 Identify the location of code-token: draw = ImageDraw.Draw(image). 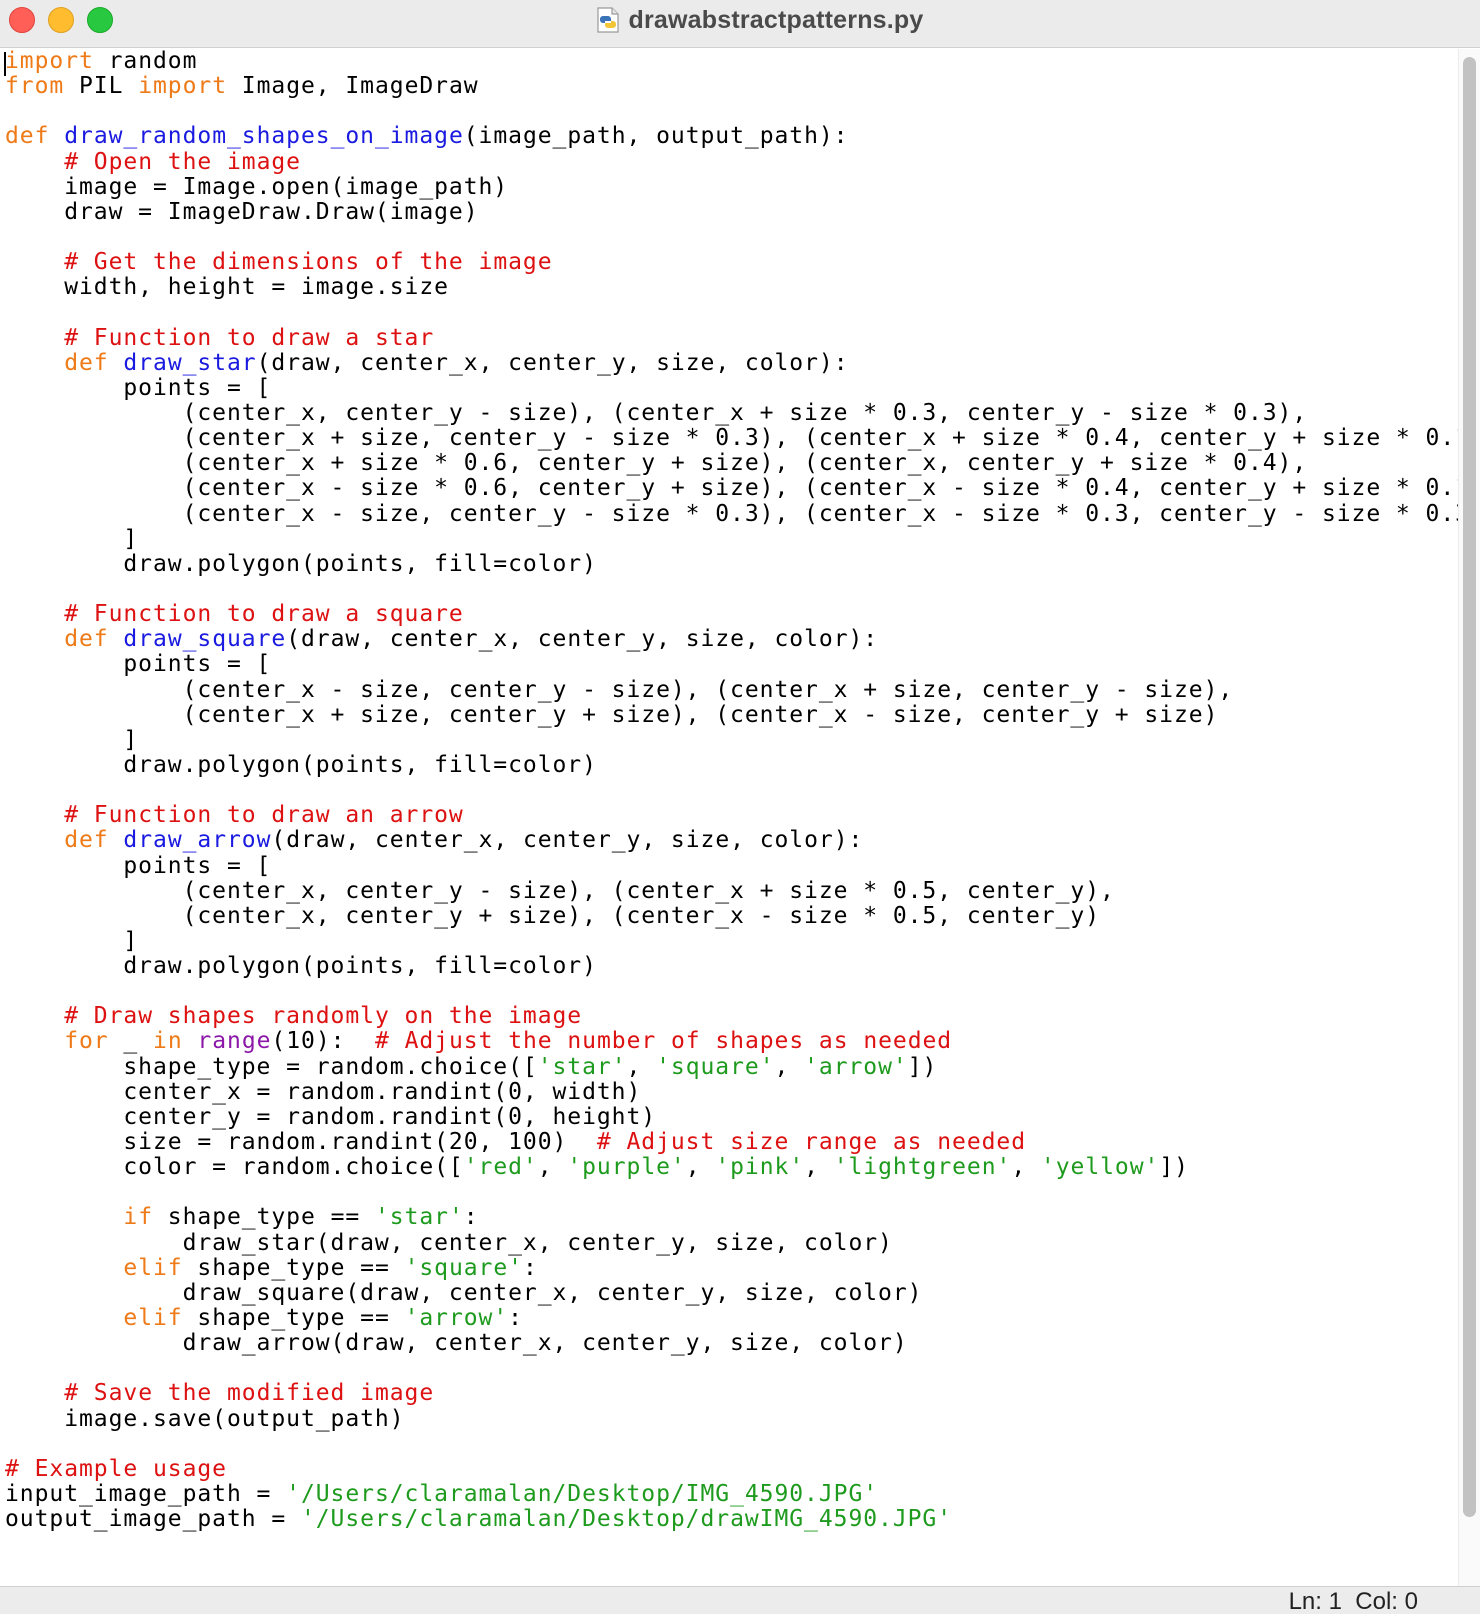
(242, 211).